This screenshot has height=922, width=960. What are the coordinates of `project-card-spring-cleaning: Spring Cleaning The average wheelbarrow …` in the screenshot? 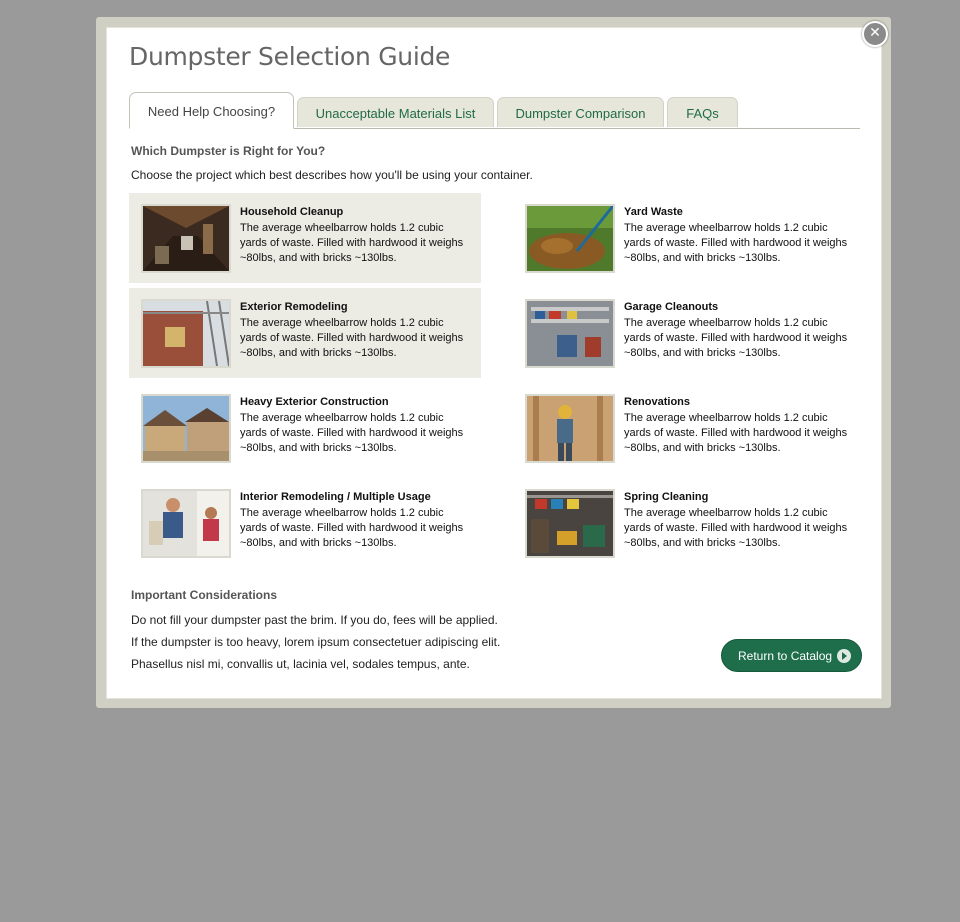 It's located at (689, 523).